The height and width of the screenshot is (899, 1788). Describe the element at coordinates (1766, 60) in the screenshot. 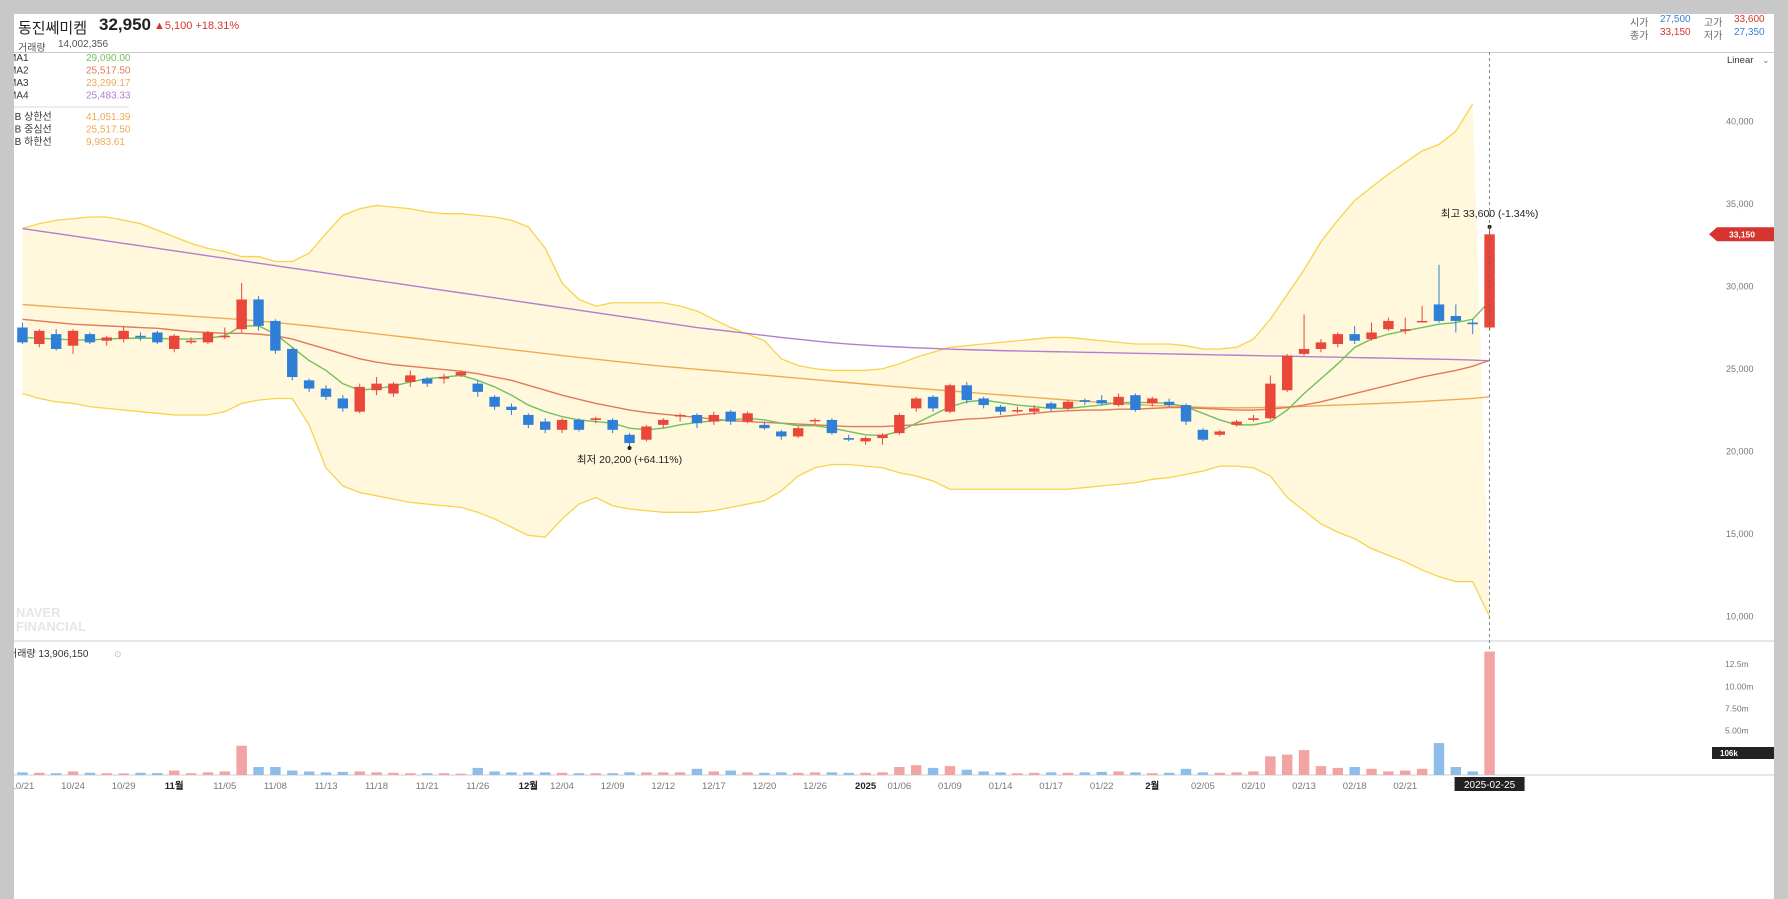

I see `chevron-down-icon: ⌄` at that location.